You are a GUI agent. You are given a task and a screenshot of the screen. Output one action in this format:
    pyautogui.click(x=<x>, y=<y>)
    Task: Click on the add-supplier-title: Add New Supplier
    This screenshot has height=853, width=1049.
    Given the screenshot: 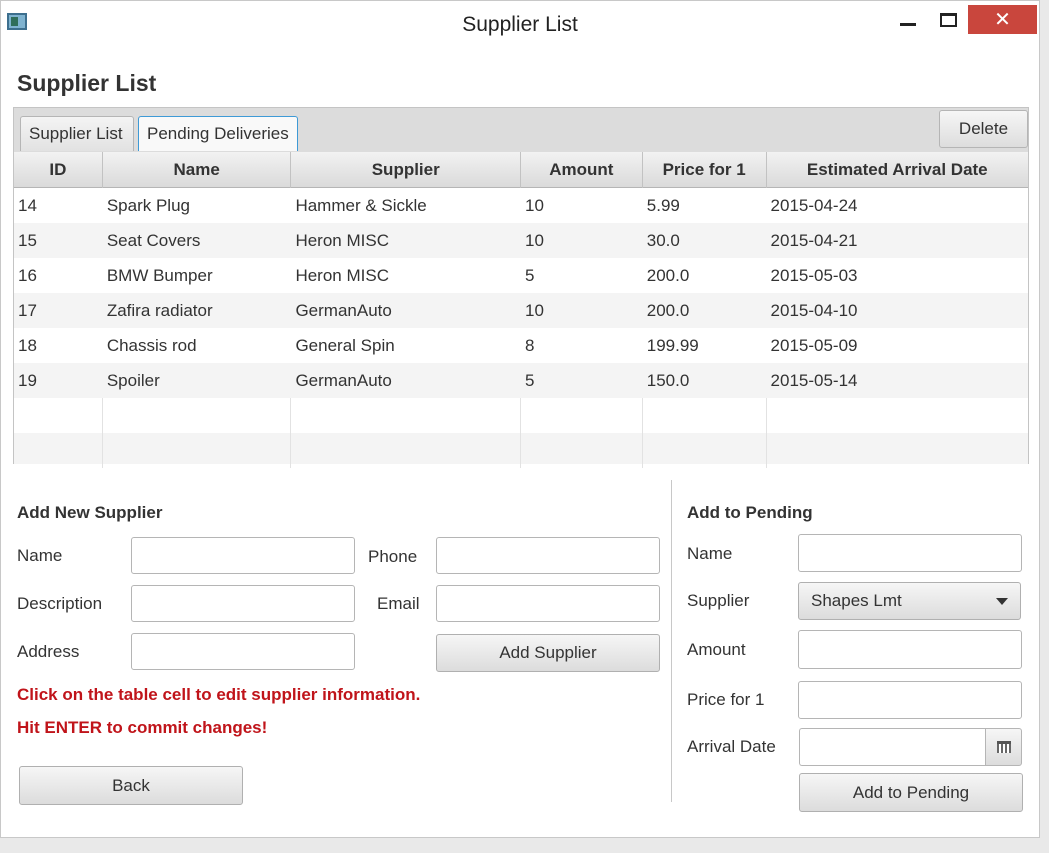 What is the action you would take?
    pyautogui.click(x=90, y=512)
    